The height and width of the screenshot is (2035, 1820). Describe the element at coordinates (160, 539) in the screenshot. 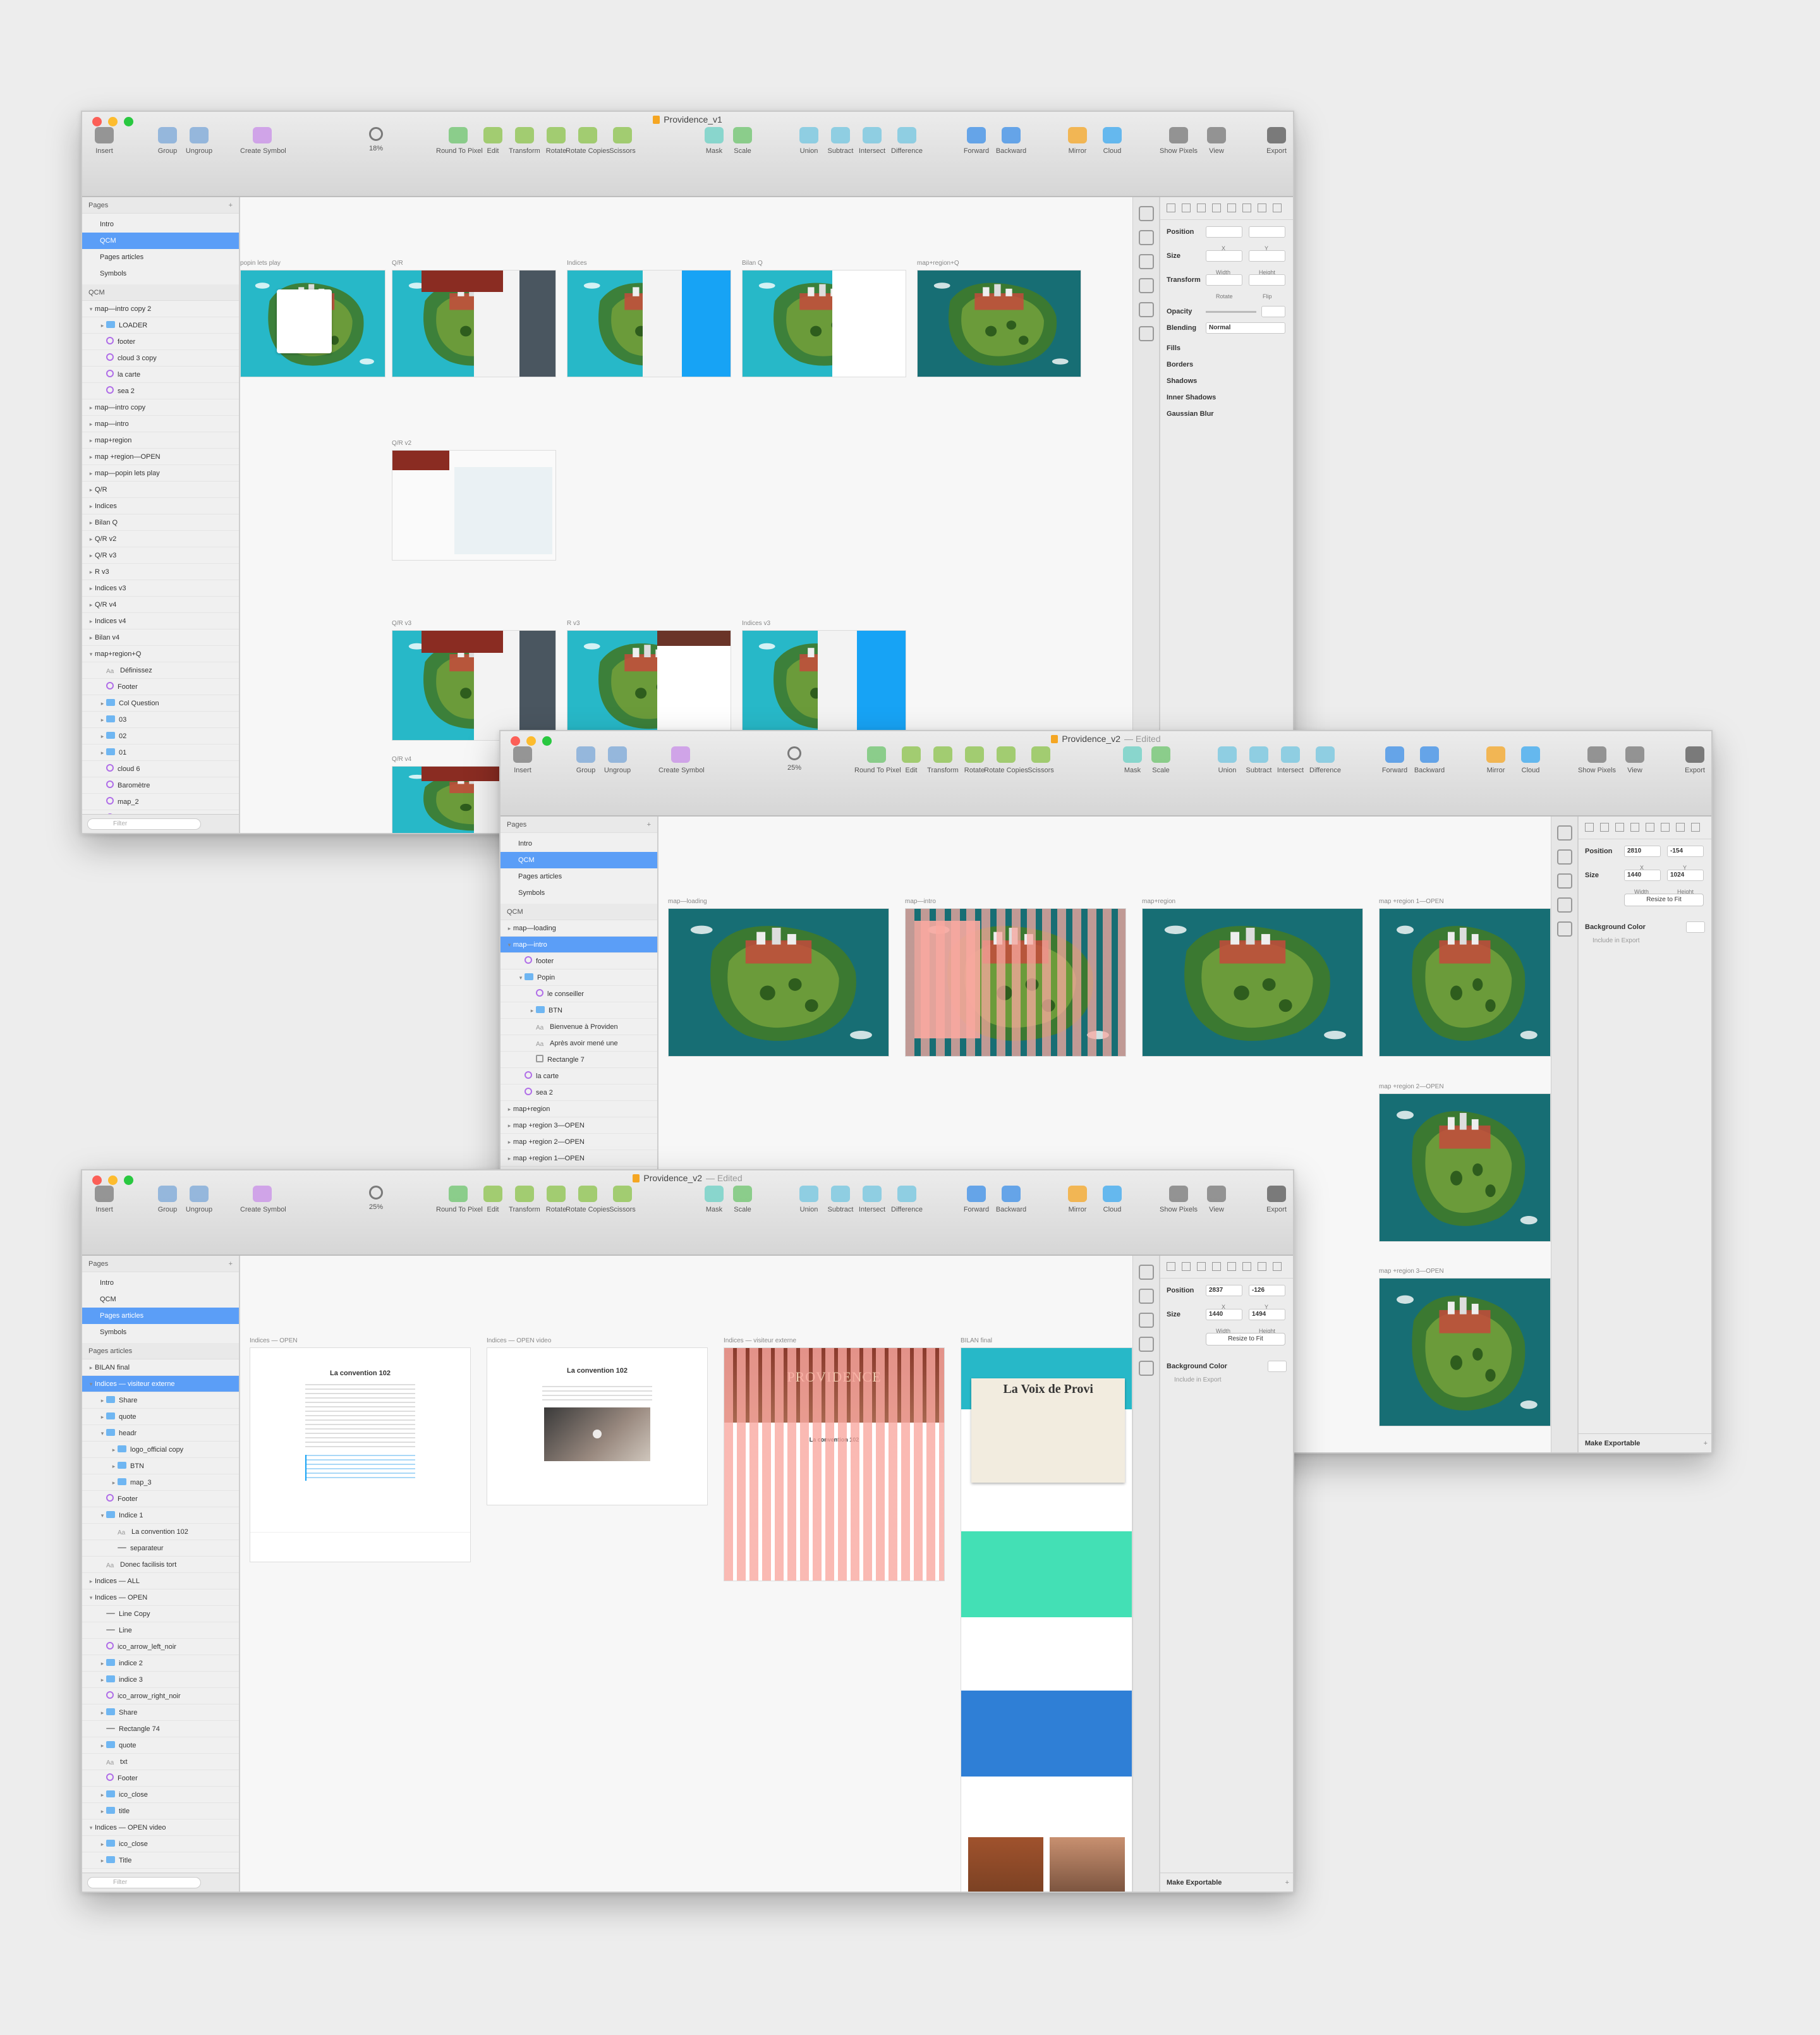

I see `layer-row: ▸ Q/R v2` at that location.